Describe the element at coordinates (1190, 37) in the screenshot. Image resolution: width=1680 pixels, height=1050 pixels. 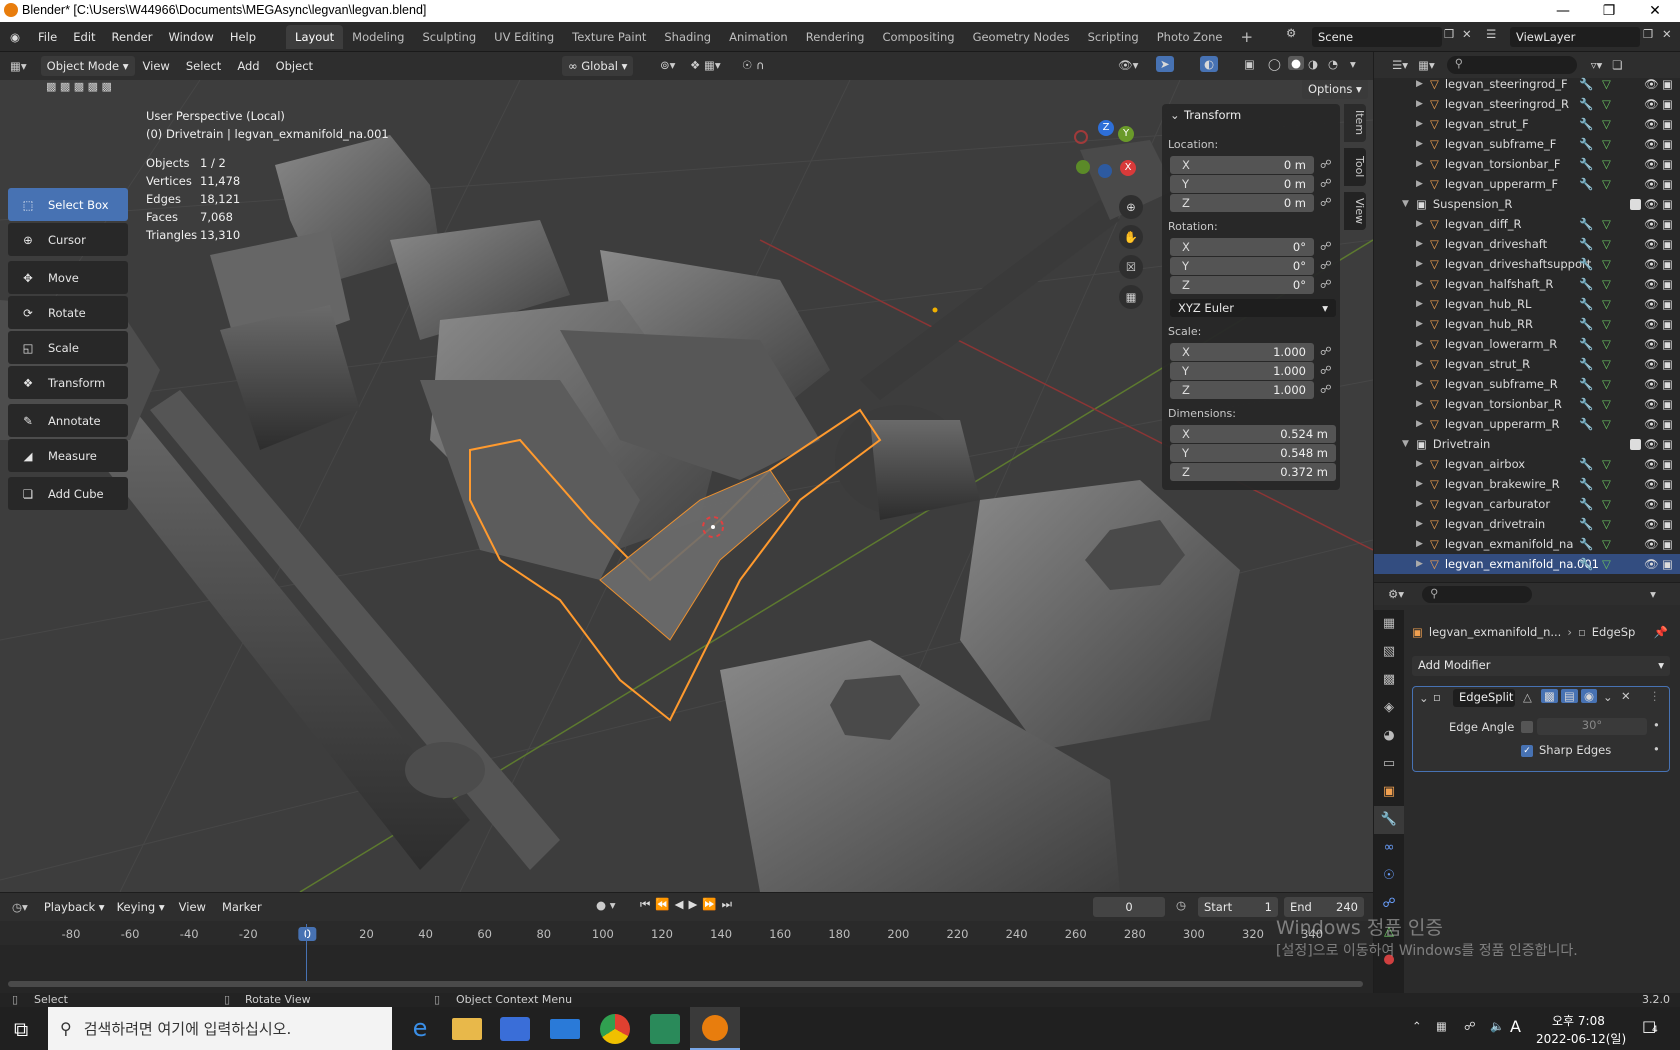
I see `tab-photo-zone: Photo Zone` at that location.